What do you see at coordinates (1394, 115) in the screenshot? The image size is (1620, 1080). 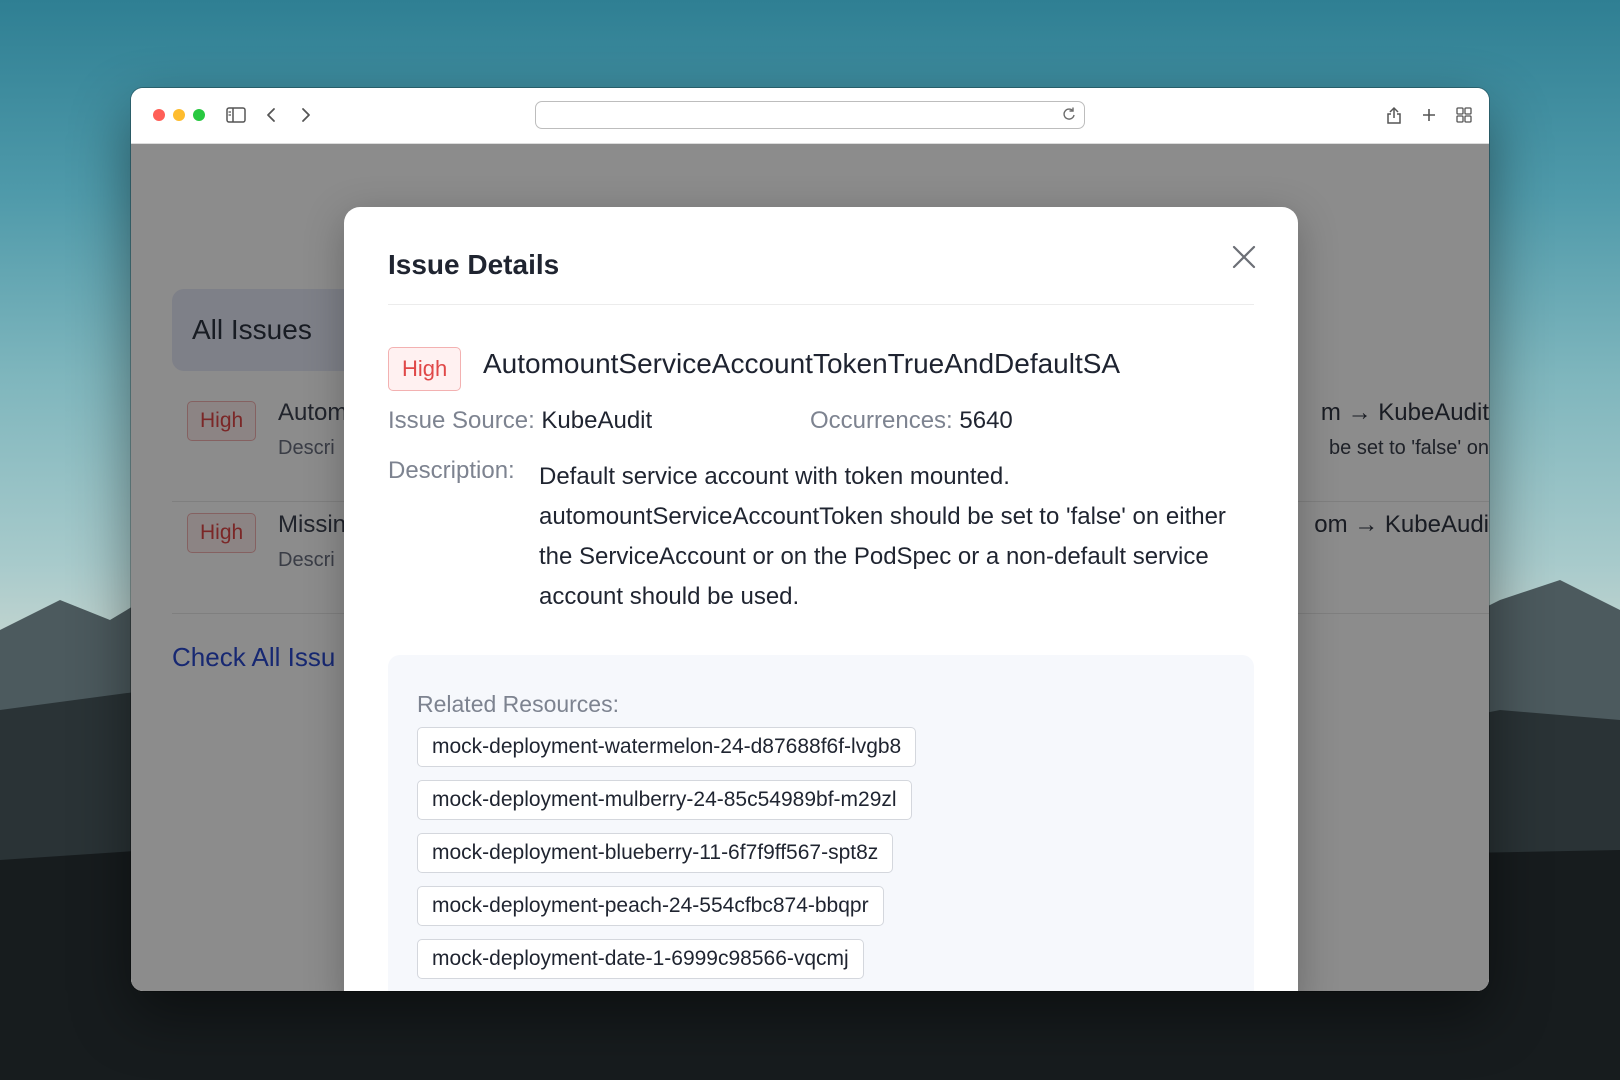 I see `share-icon` at bounding box center [1394, 115].